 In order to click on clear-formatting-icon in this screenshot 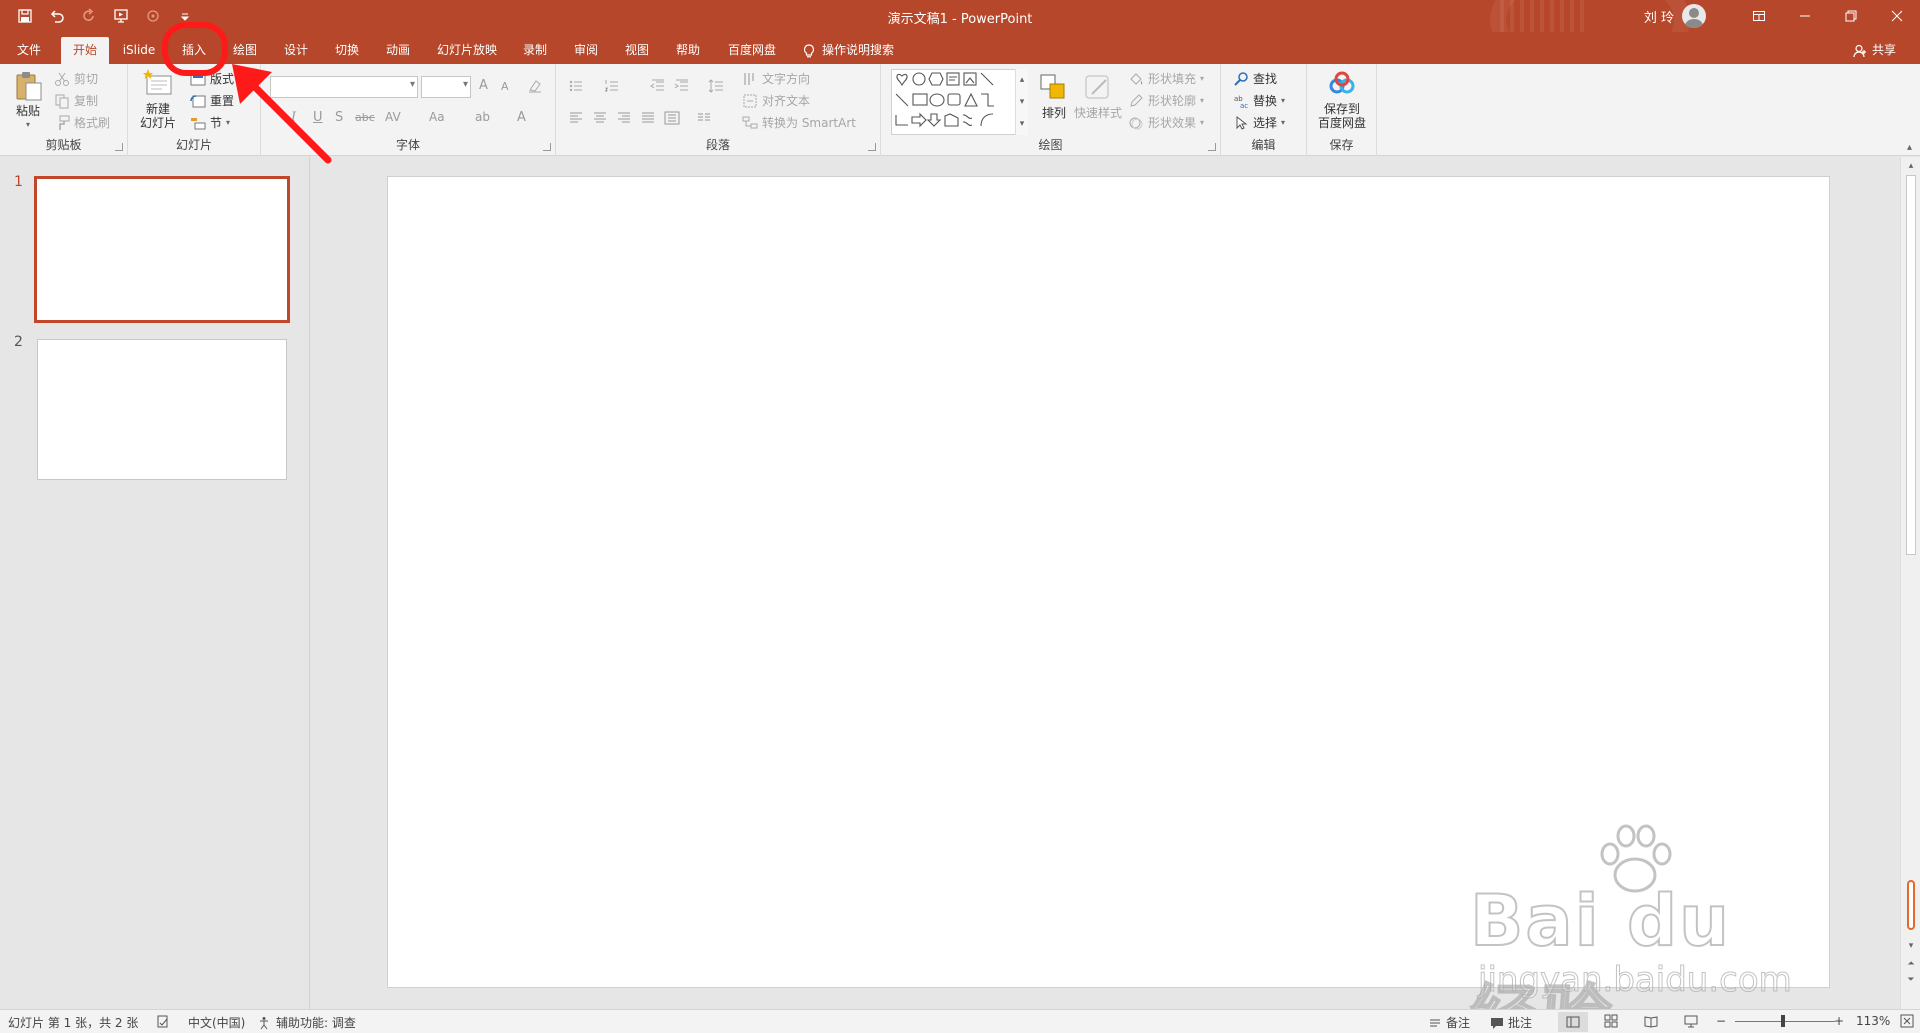, I will do `click(535, 86)`.